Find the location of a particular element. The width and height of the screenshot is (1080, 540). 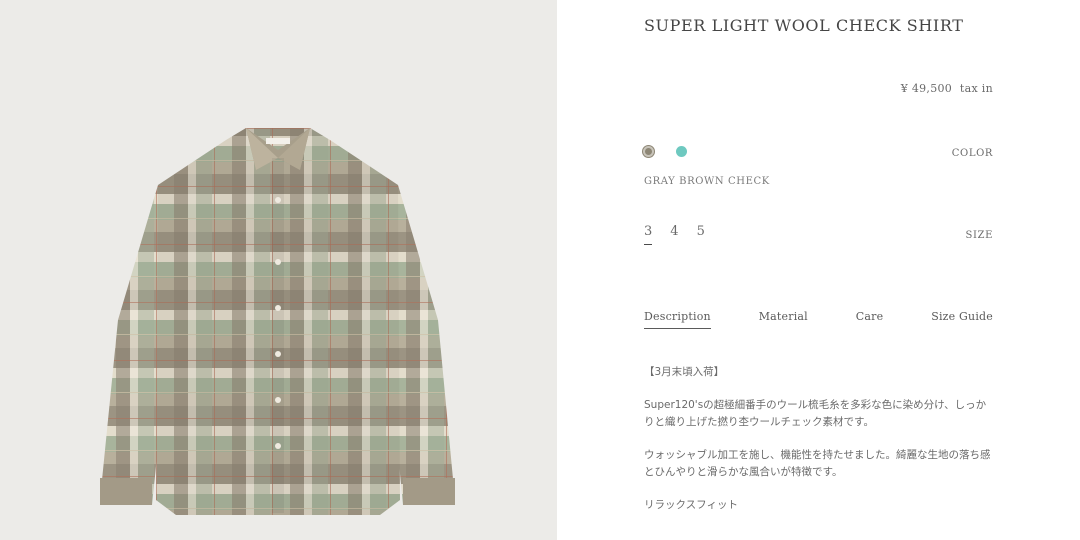

color-label: COLOR is located at coordinates (972, 153).